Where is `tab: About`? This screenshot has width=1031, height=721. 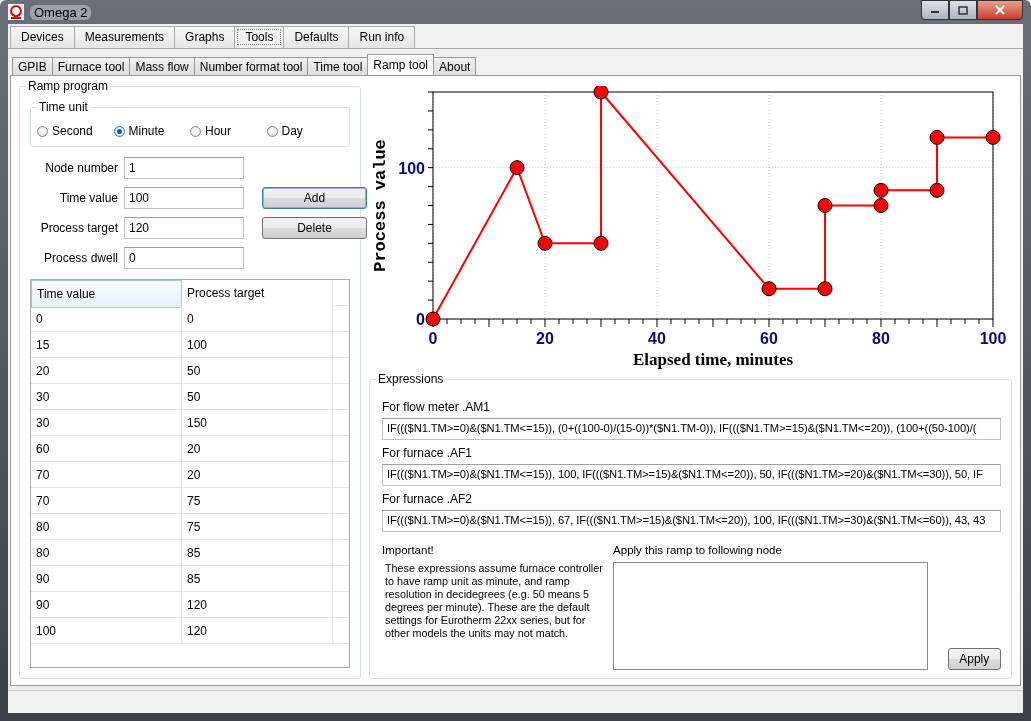
tab: About is located at coordinates (455, 66).